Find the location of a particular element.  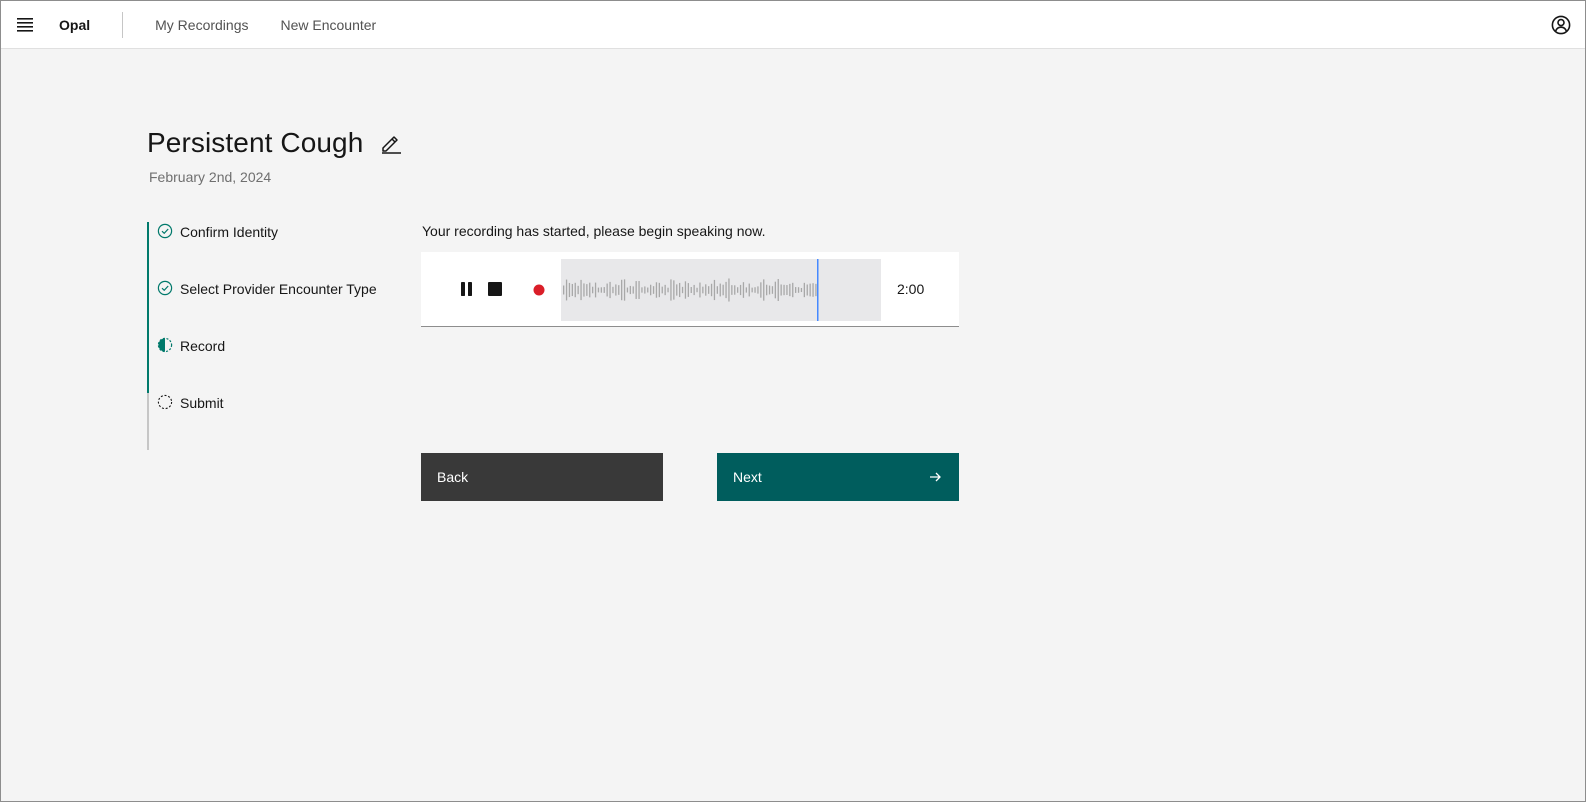

nav-new-encounter: New Encounter is located at coordinates (329, 25).